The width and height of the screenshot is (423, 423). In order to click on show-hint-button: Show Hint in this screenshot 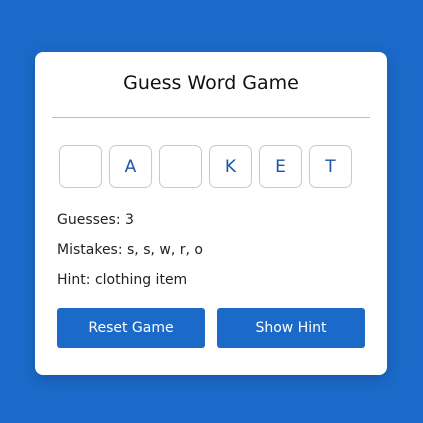, I will do `click(291, 328)`.